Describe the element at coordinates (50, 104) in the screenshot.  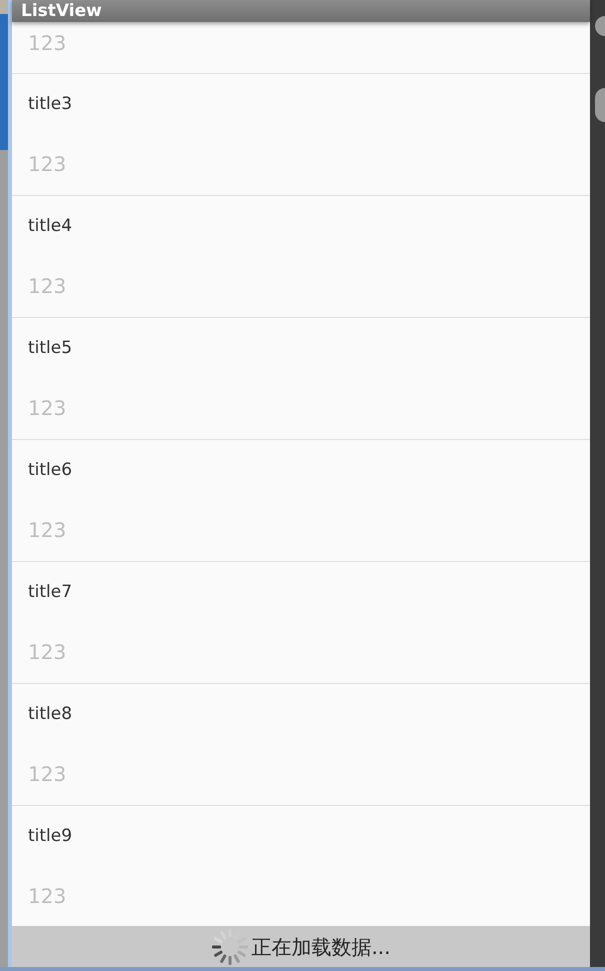
I see `item-title: title3` at that location.